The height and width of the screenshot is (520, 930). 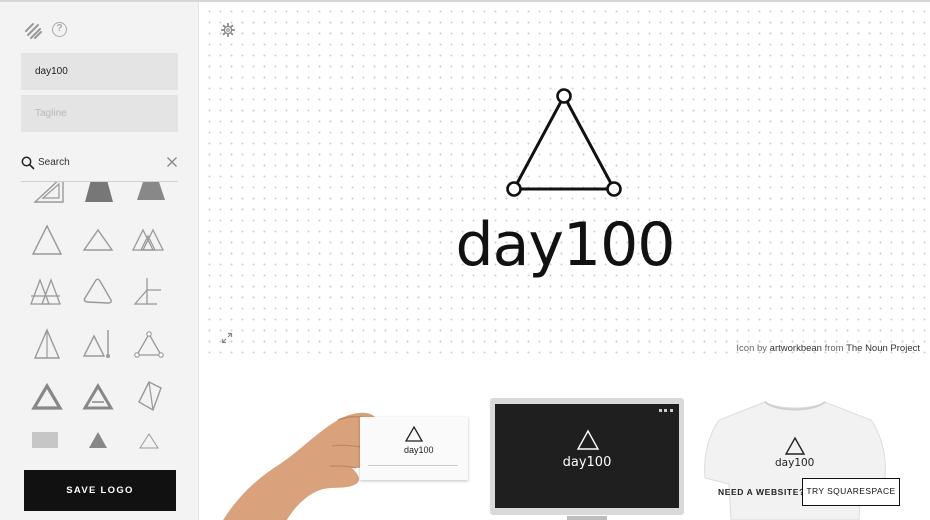 What do you see at coordinates (414, 433) in the screenshot?
I see `card-logo-icon` at bounding box center [414, 433].